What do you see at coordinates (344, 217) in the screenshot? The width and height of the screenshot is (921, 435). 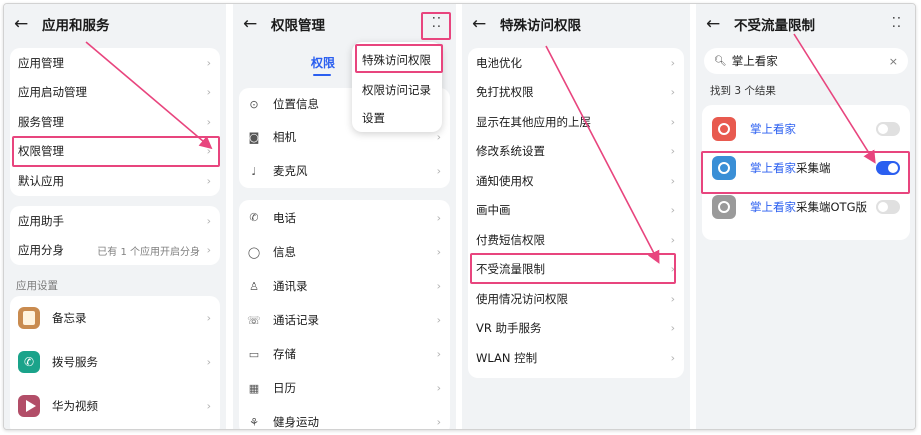 I see `list-item-phone: ✆ 电话 ›` at bounding box center [344, 217].